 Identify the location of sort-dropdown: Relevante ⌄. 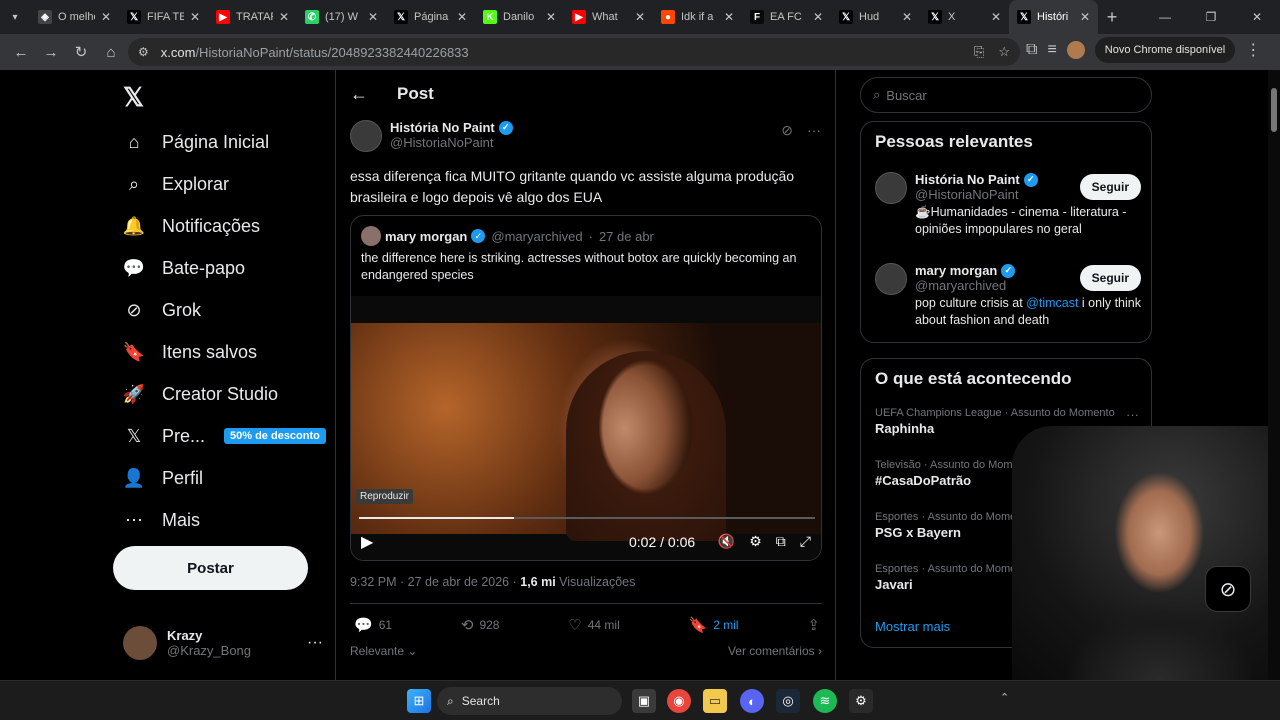
(383, 651).